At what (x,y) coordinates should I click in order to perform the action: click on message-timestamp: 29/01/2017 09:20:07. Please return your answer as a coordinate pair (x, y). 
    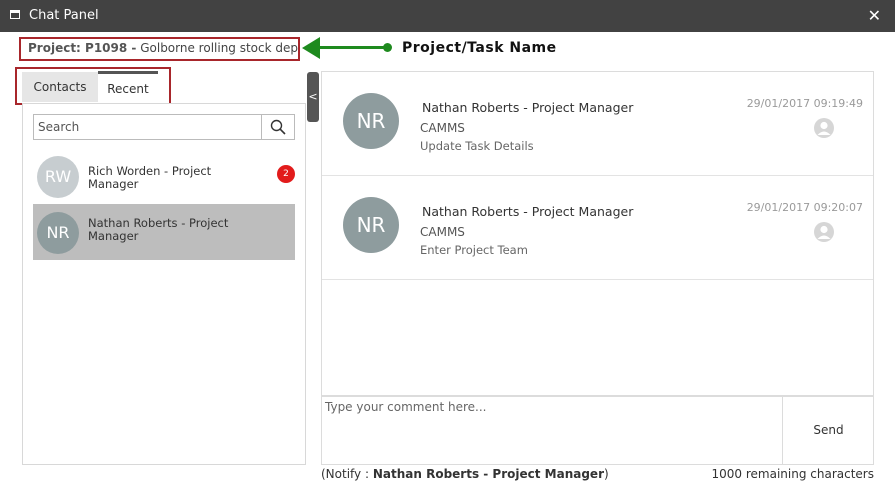
    Looking at the image, I should click on (804, 207).